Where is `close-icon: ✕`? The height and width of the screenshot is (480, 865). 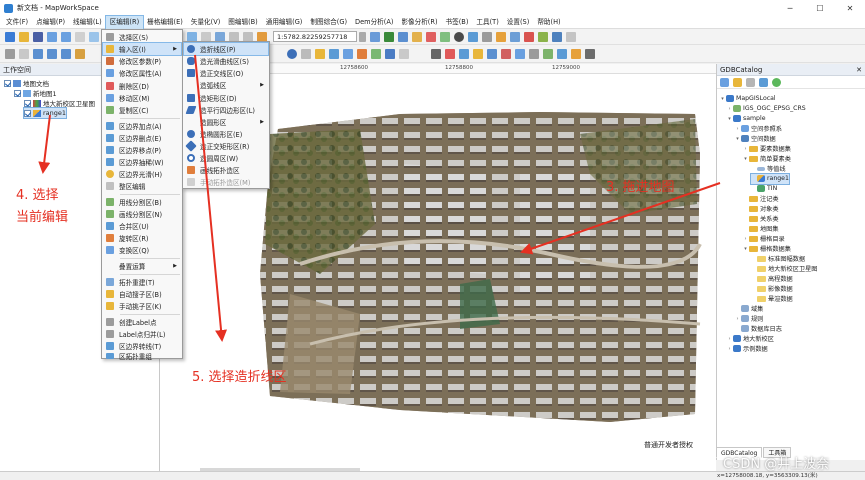 close-icon: ✕ is located at coordinates (850, 8).